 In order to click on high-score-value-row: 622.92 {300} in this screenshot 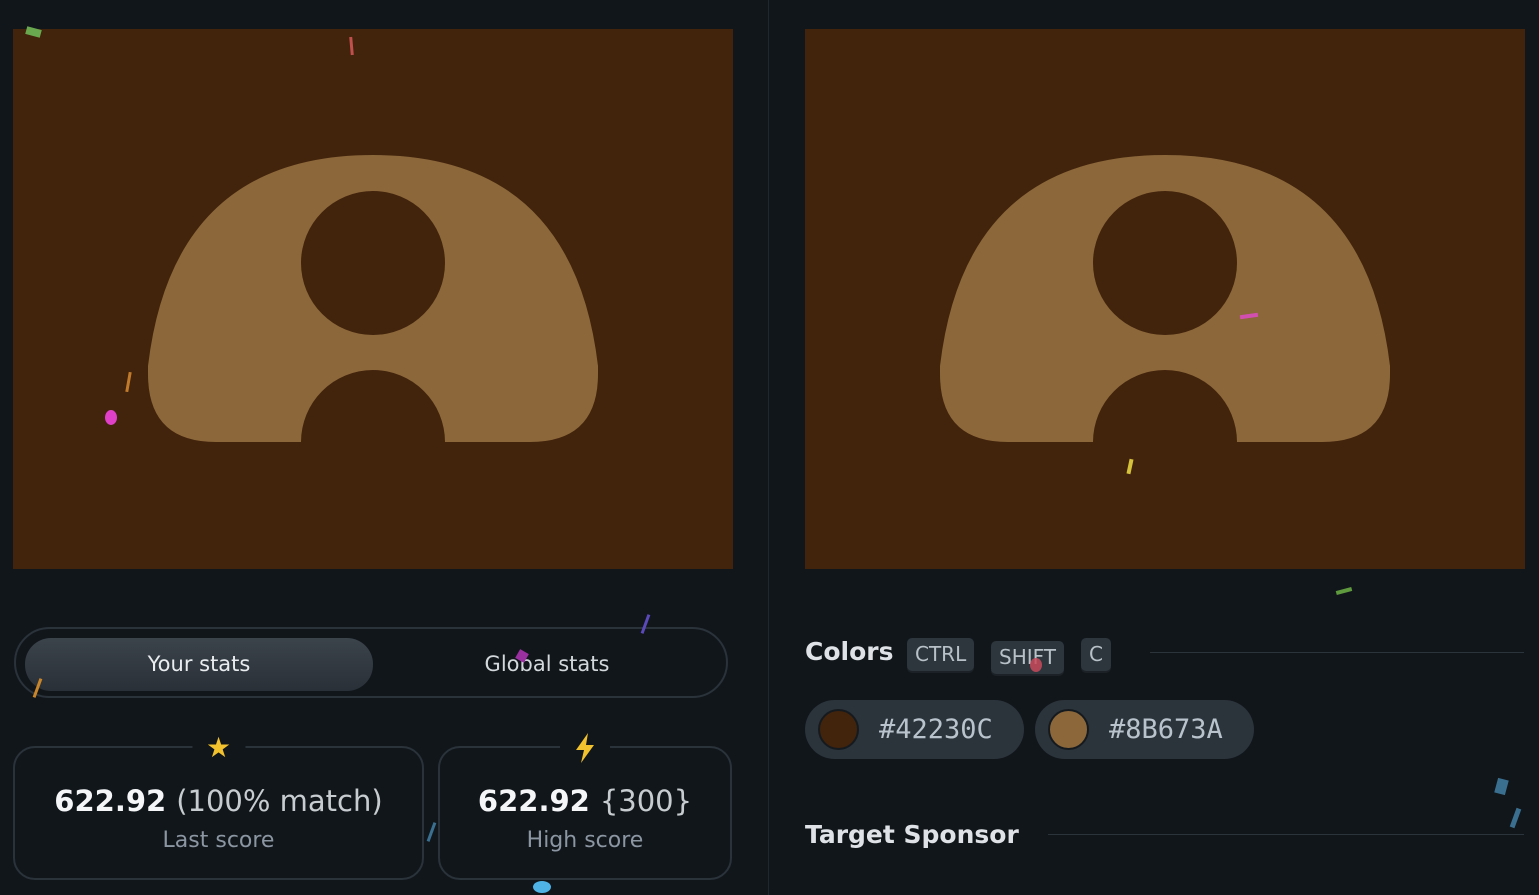, I will do `click(585, 801)`.